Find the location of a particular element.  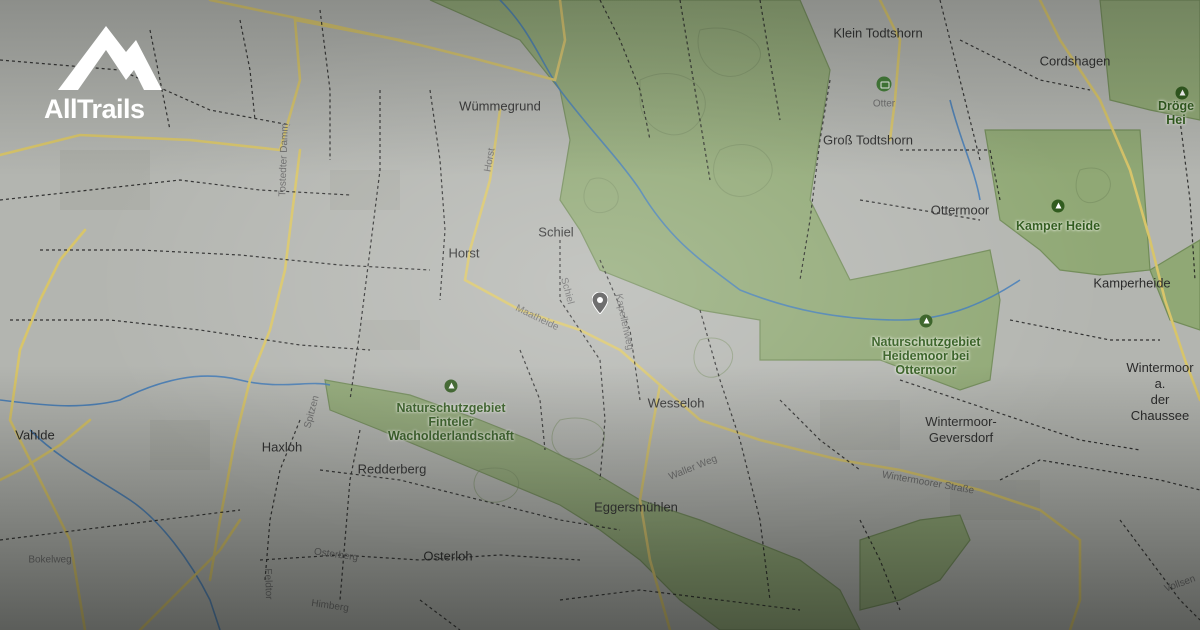

road-label-bokelweg: Bokelweg is located at coordinates (50, 560).